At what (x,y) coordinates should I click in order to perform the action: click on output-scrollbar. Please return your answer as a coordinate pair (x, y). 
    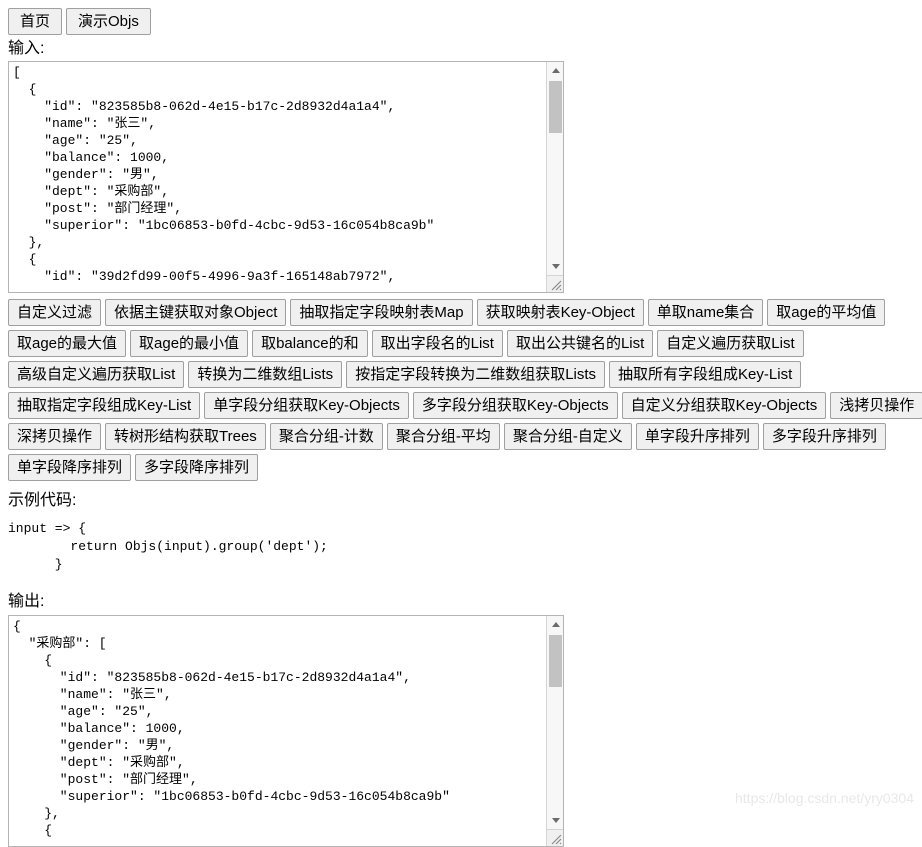
    Looking at the image, I should click on (554, 730).